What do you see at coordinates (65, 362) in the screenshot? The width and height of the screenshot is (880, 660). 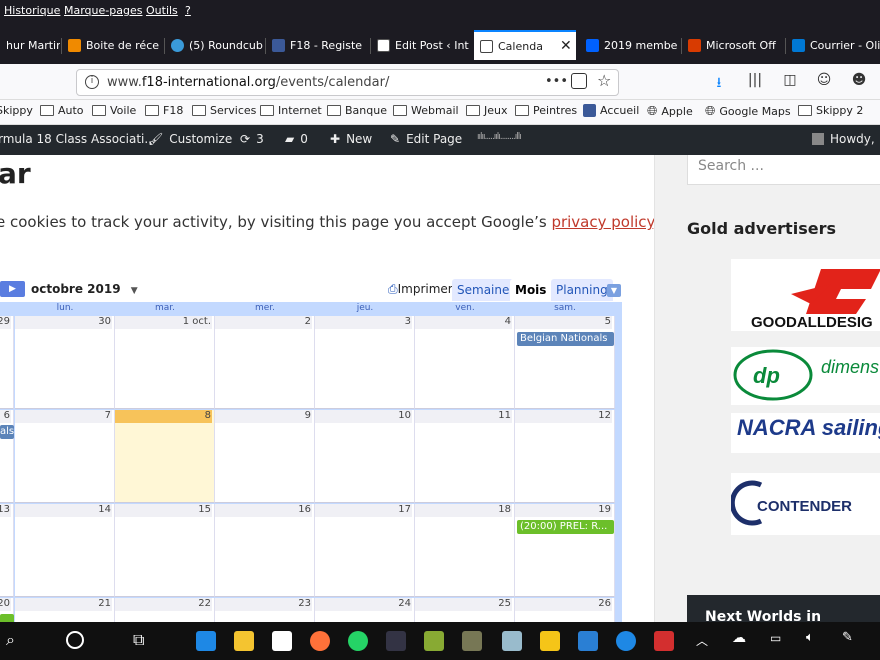 I see `calendar-day-cell: 30` at bounding box center [65, 362].